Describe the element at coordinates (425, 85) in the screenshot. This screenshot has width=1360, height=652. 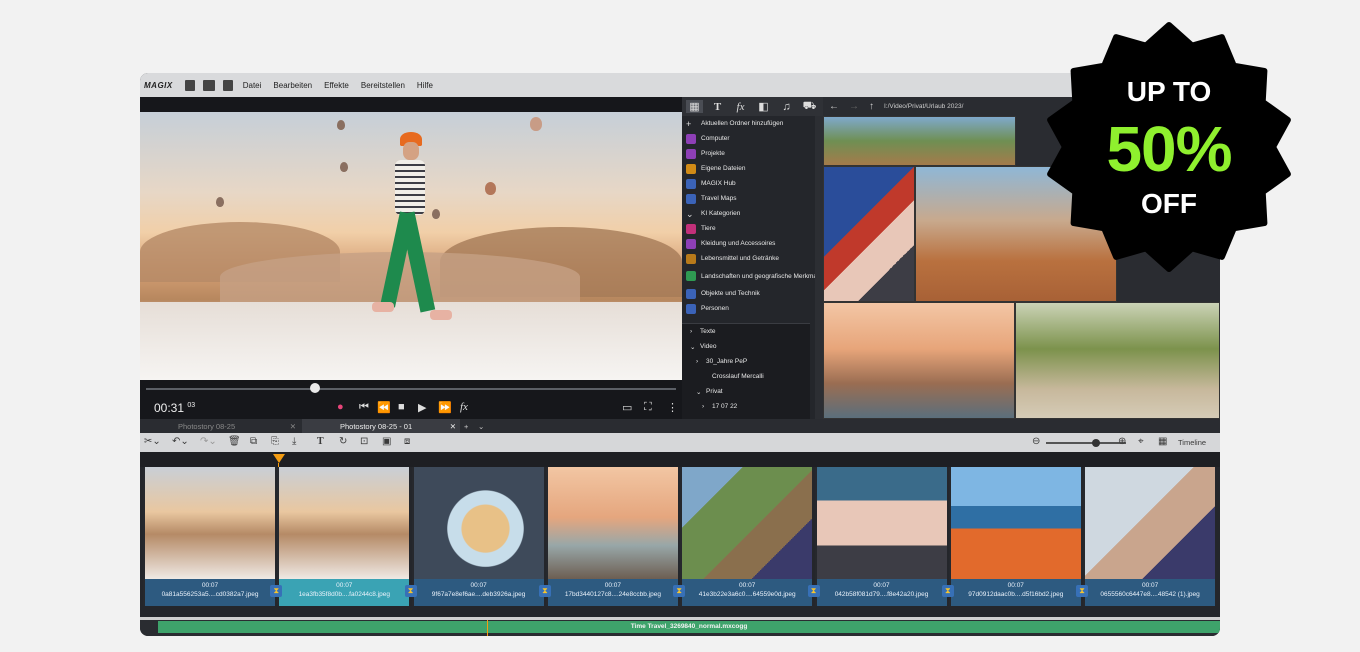
I see `menu-hilfe: Hilfe` at that location.